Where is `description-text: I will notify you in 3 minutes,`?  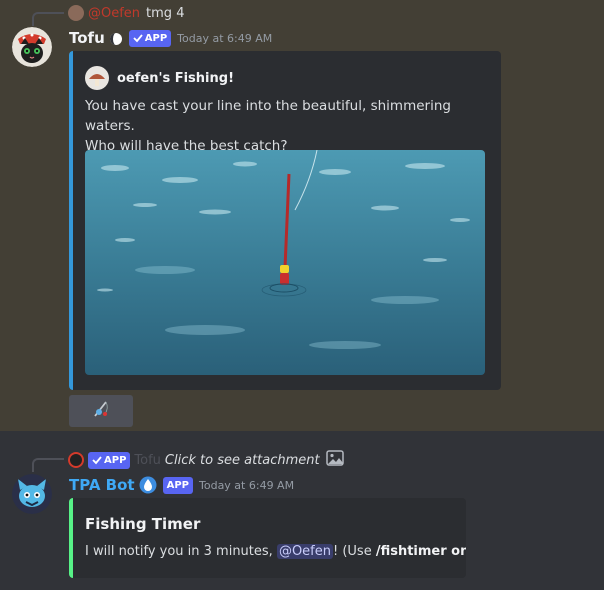
description-text: I will notify you in 3 minutes, is located at coordinates (181, 551).